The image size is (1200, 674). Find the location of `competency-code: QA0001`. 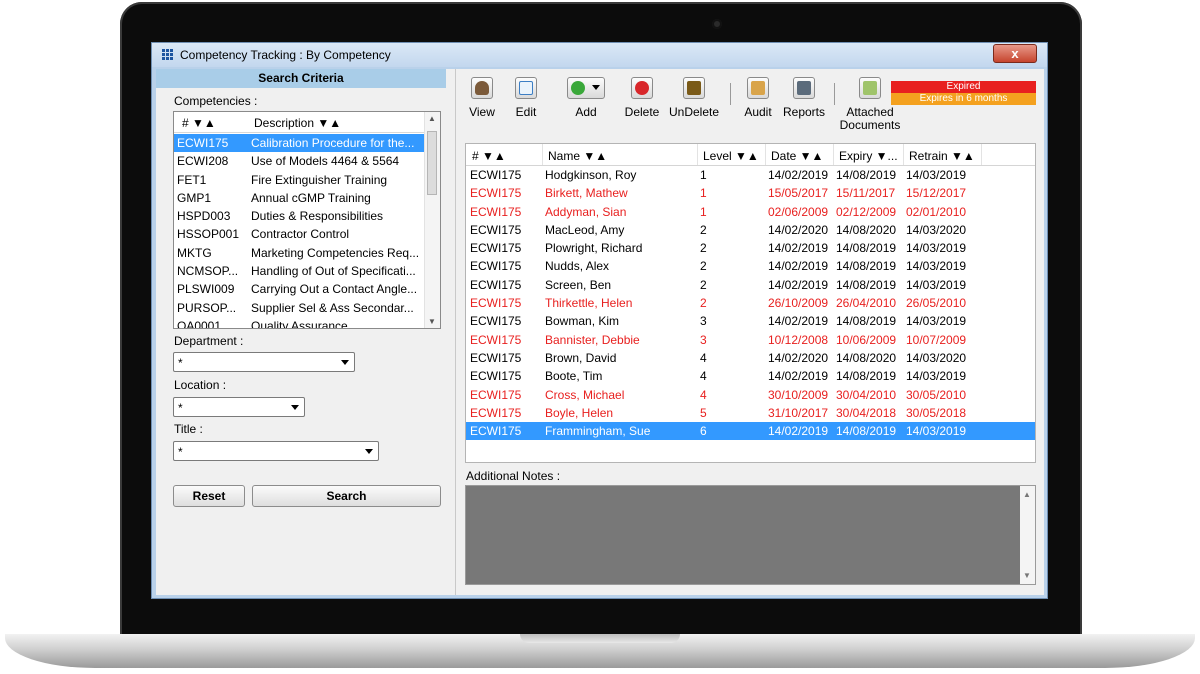

competency-code: QA0001 is located at coordinates (199, 323).